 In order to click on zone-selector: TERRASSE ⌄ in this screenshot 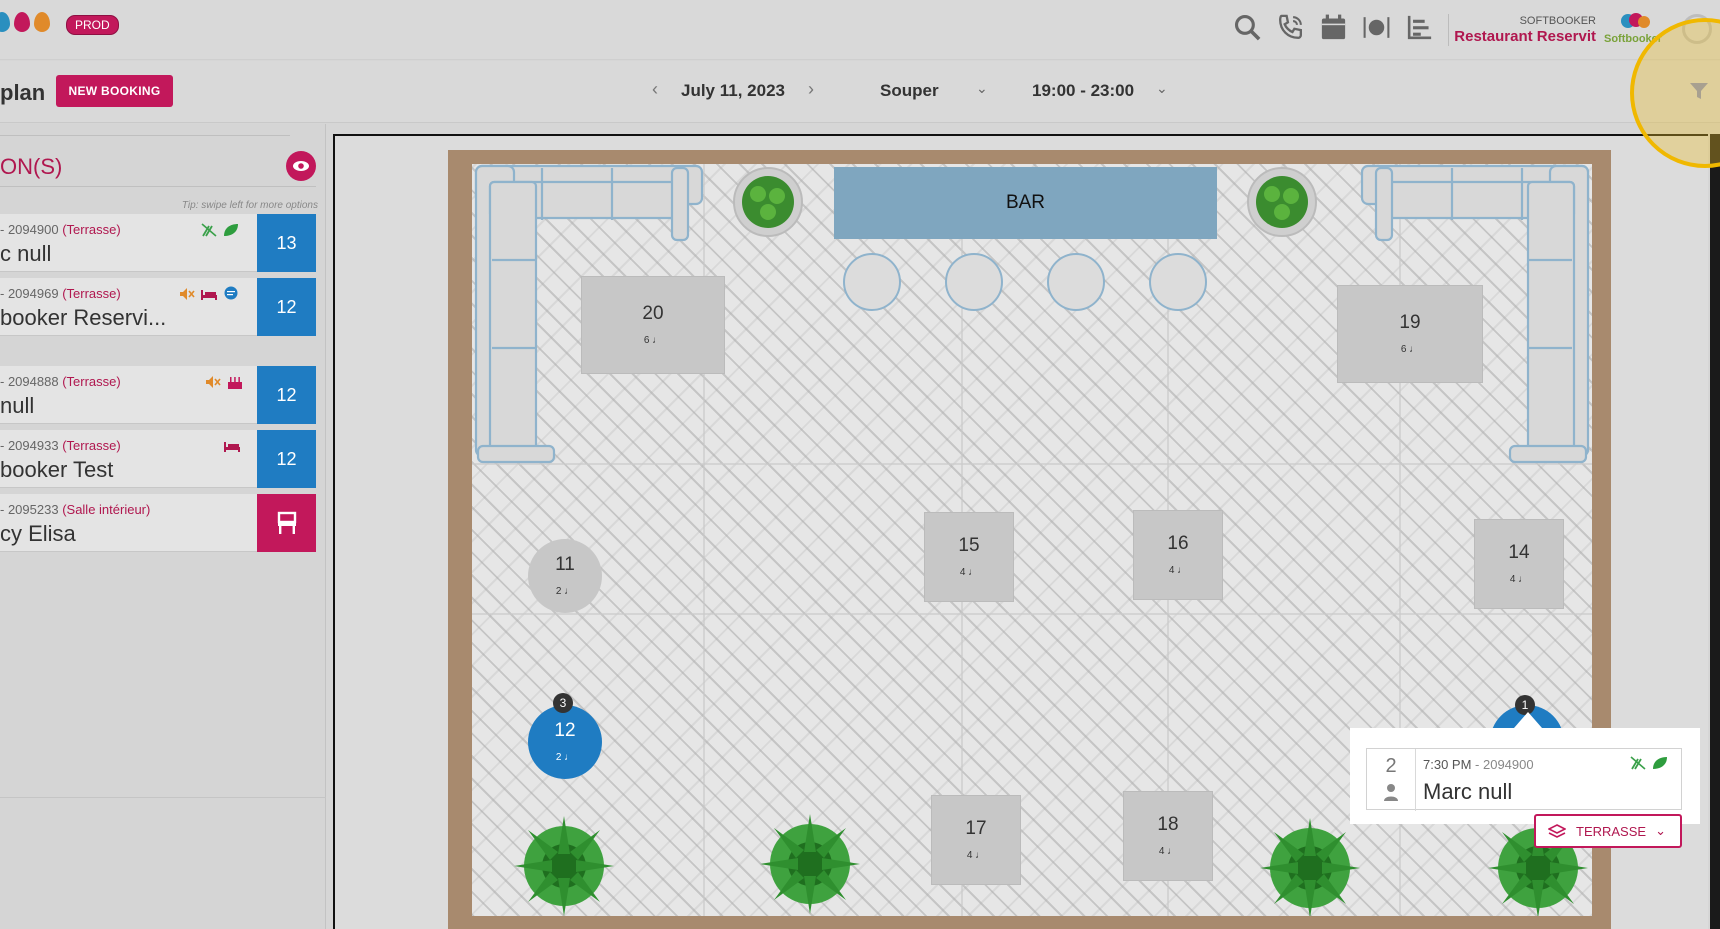, I will do `click(1608, 831)`.